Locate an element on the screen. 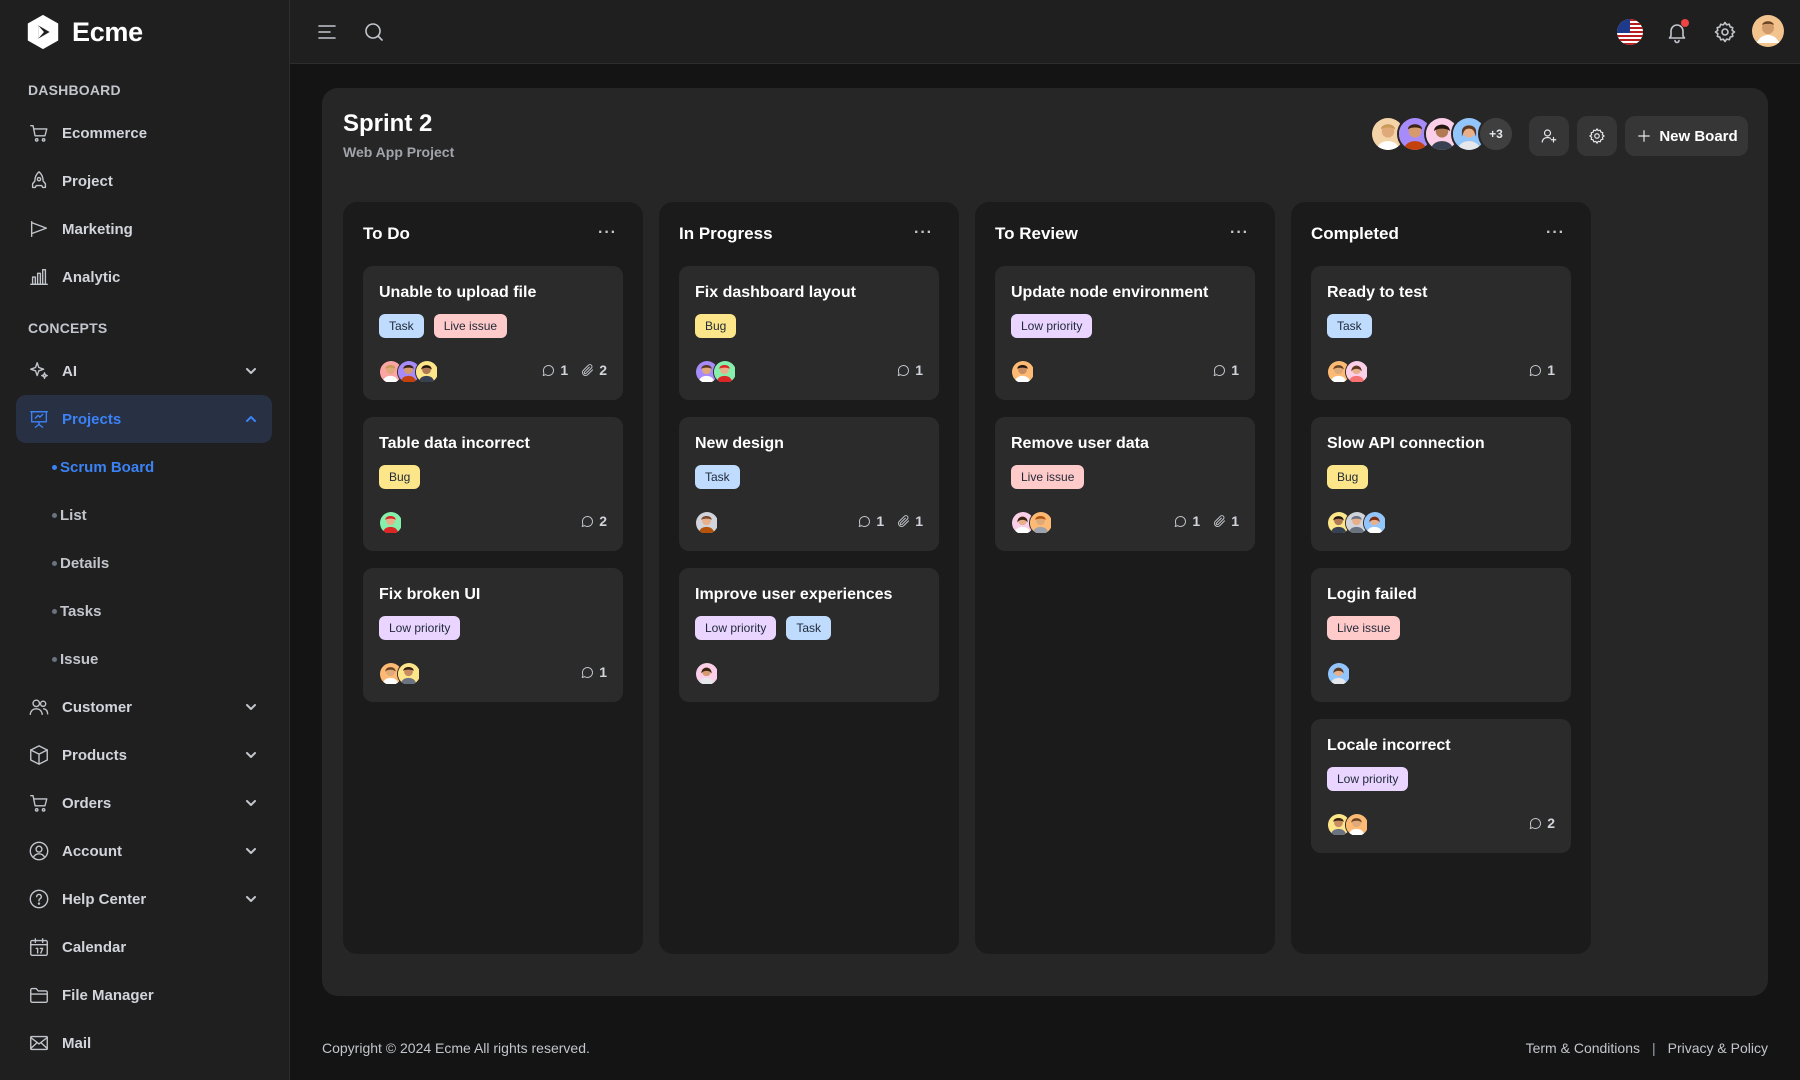  sidebar-item-account: Account is located at coordinates (144, 851).